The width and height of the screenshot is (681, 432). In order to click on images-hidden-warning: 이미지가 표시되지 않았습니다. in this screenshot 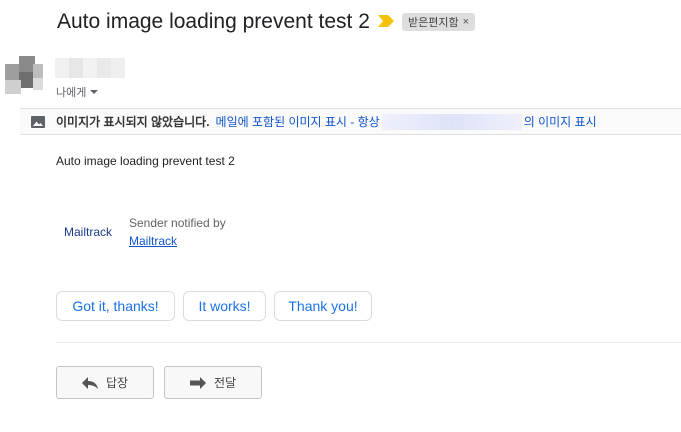, I will do `click(133, 122)`.